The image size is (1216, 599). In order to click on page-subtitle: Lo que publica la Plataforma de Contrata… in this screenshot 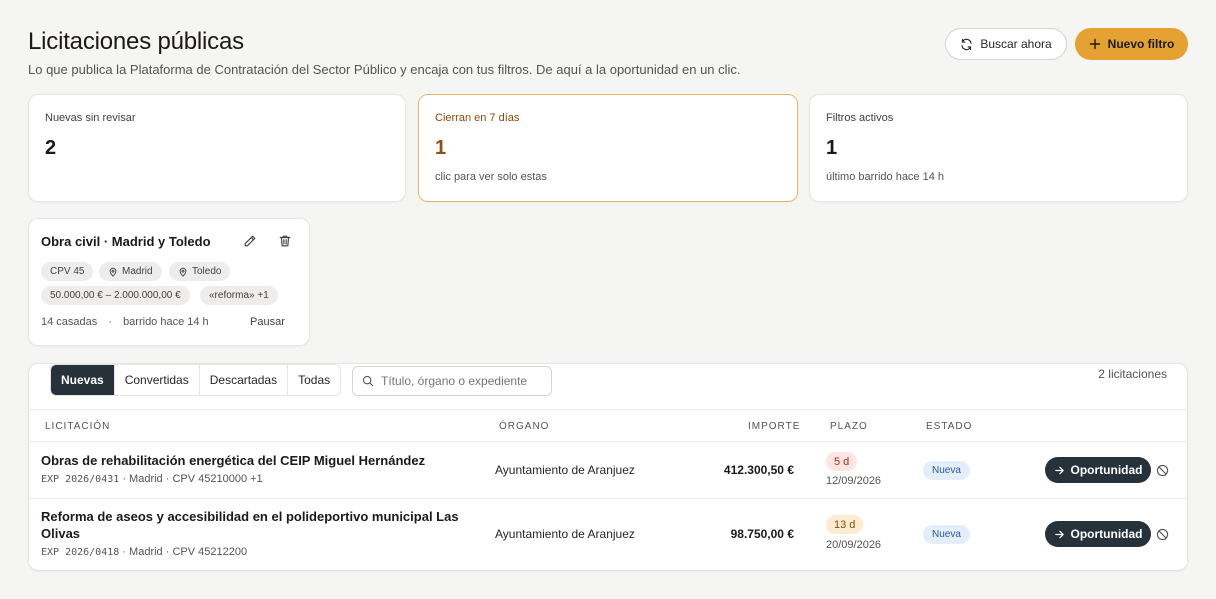, I will do `click(384, 69)`.